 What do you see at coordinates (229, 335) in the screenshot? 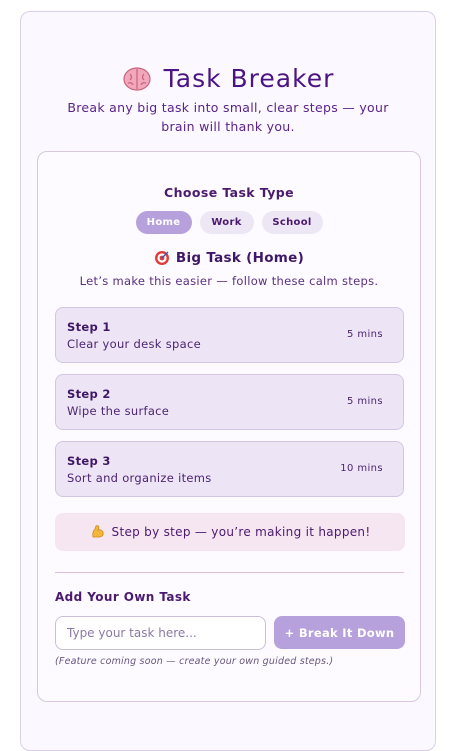
I see `step-card: Step 1 Clear your desk space 5 mins` at bounding box center [229, 335].